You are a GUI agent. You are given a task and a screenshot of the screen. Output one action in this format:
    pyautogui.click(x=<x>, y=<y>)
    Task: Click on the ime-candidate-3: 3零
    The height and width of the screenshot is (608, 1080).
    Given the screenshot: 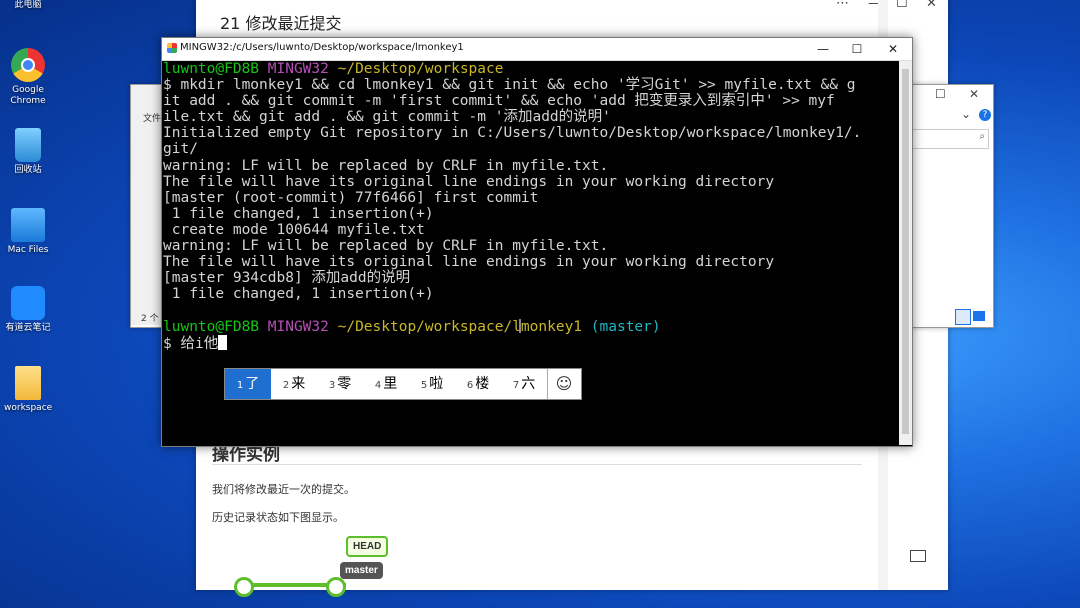 What is the action you would take?
    pyautogui.click(x=340, y=384)
    